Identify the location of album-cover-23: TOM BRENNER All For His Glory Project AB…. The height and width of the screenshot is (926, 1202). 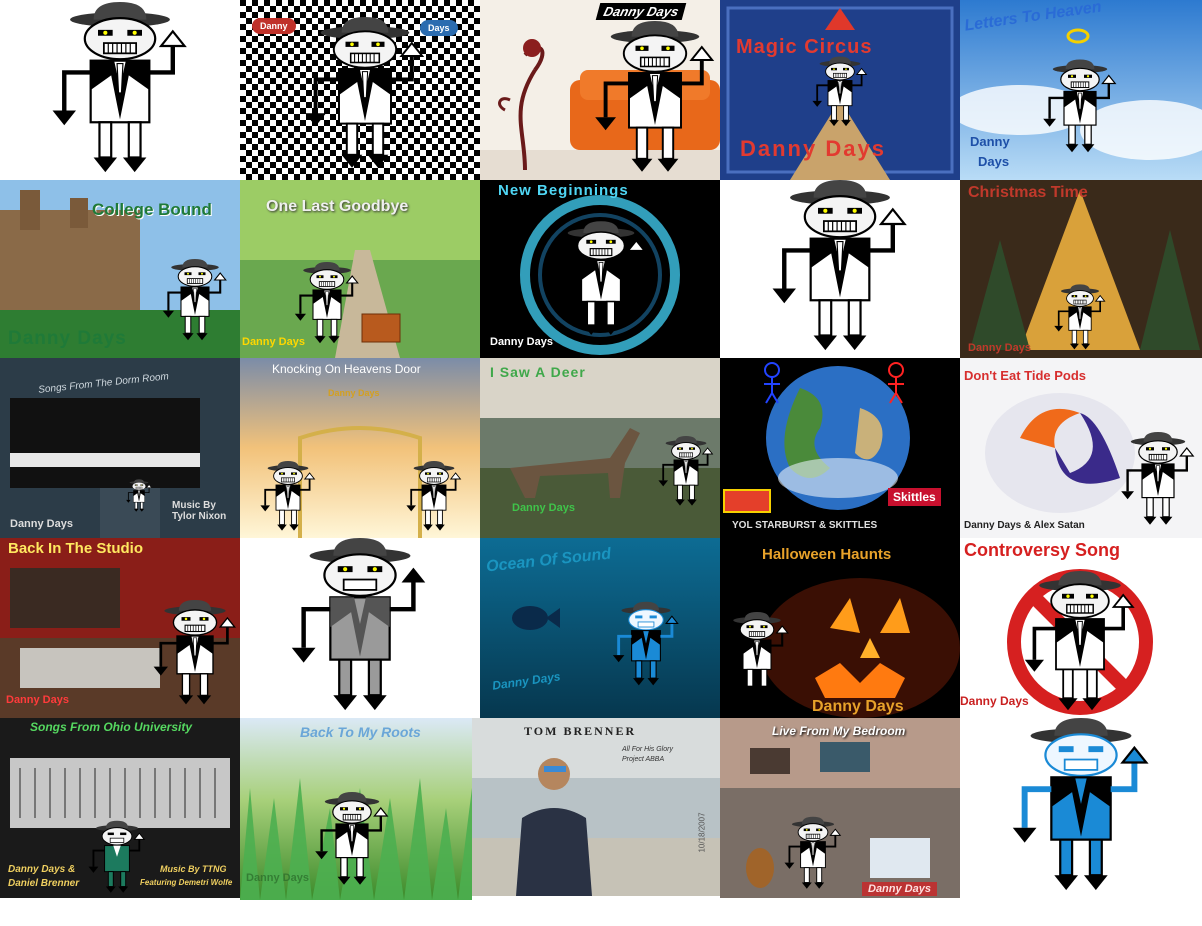
(596, 807).